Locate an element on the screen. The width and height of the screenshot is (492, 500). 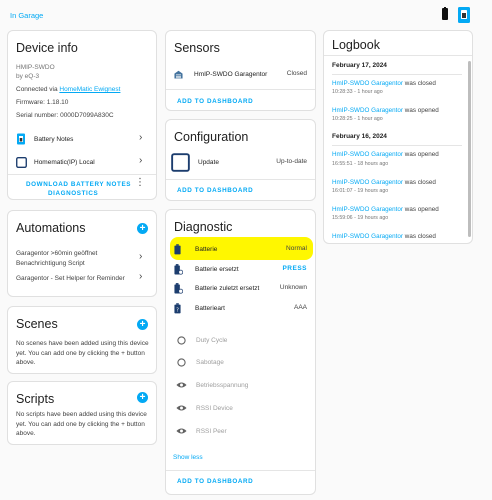
configuration-add-to-dashboard-button: ADD TO DASHBOARD is located at coordinates (215, 190).